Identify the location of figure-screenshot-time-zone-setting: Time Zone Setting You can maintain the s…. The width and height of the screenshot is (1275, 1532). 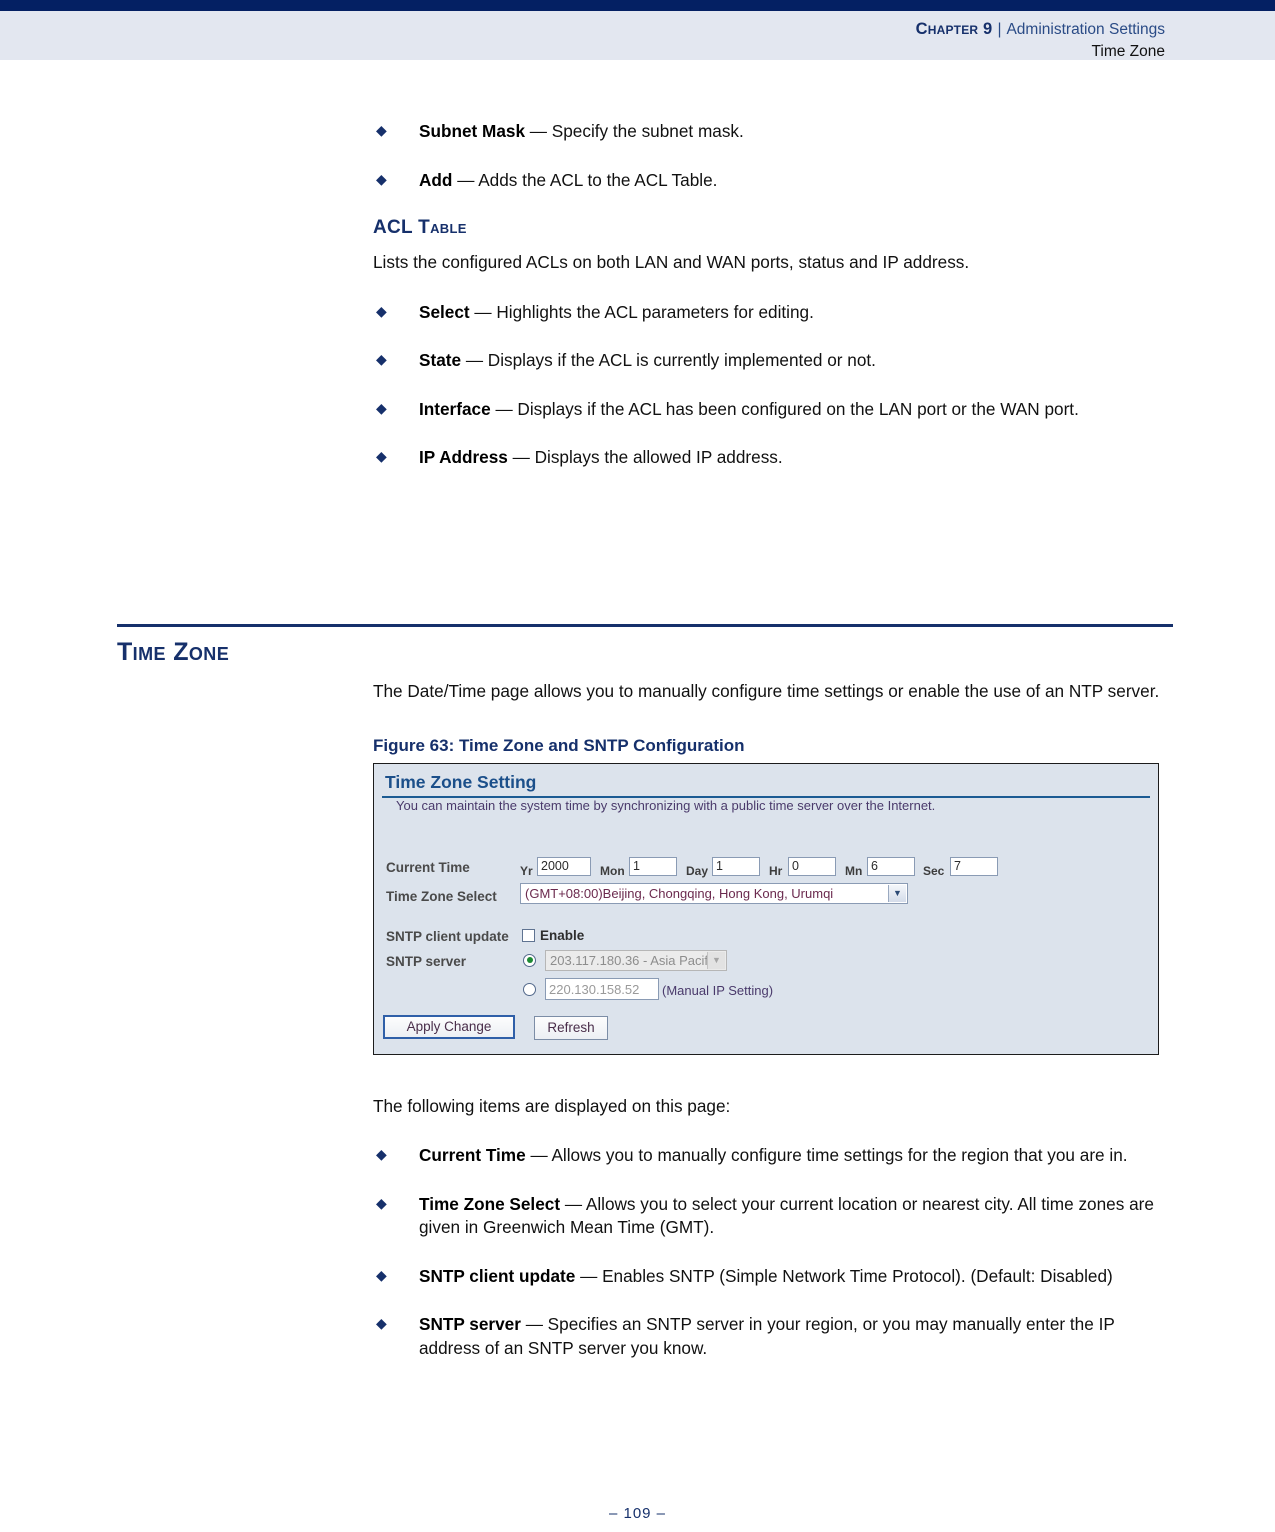
(766, 908).